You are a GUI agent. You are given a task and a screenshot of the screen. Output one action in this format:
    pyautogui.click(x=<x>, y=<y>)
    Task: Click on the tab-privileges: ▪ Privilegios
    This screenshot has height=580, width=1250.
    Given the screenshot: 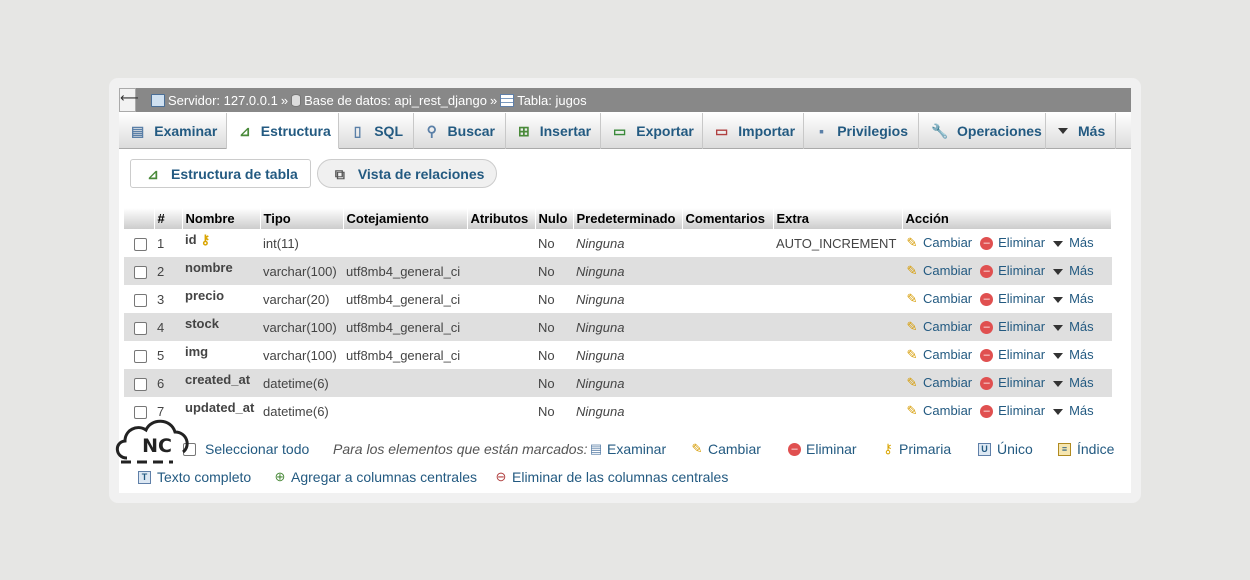 What is the action you would take?
    pyautogui.click(x=861, y=131)
    